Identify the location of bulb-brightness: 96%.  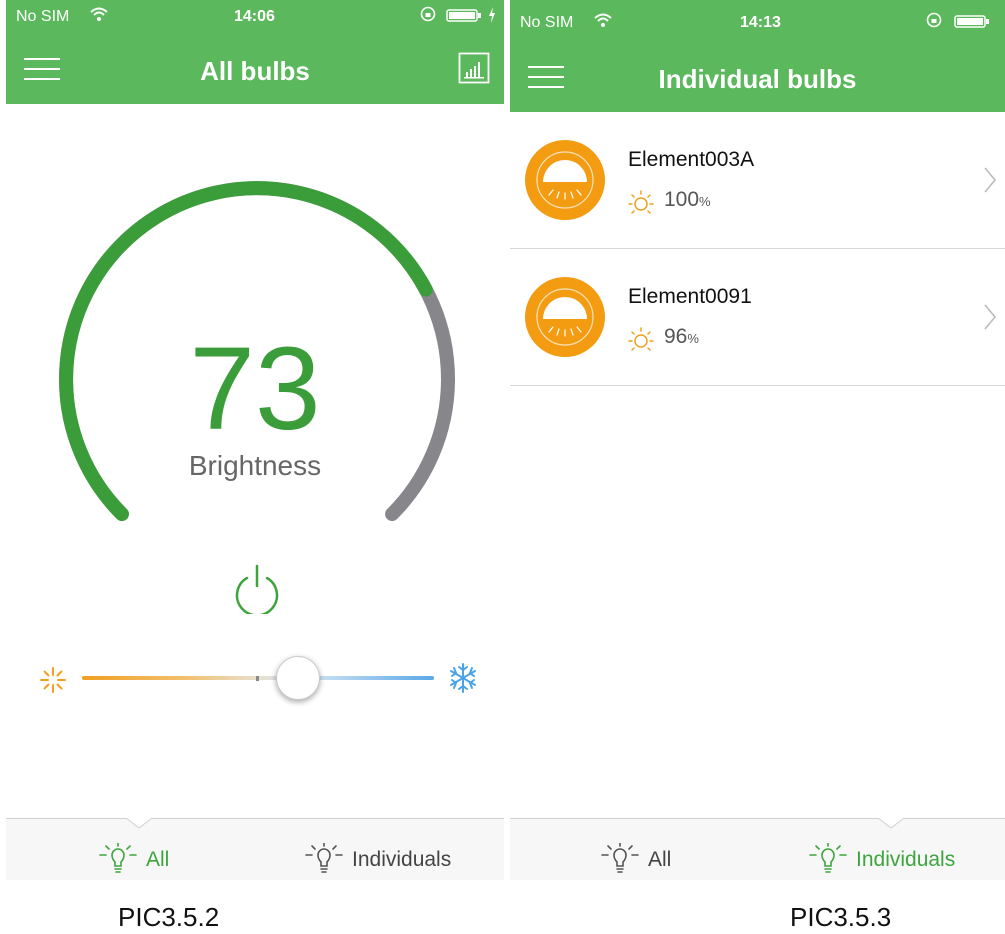
(681, 337).